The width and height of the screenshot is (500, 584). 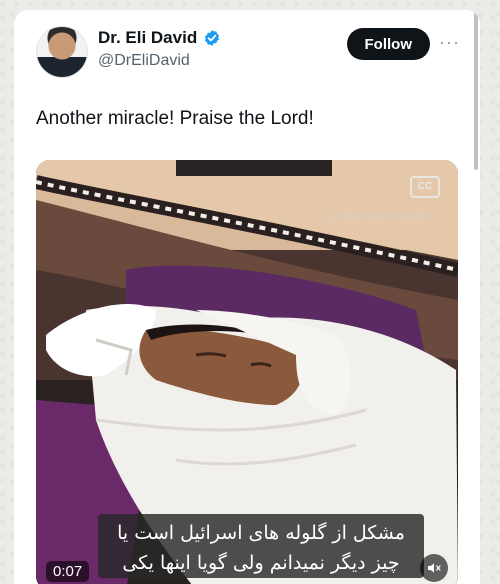 I want to click on tweet-text: Another miracle! Praise the Lord!, so click(x=175, y=118).